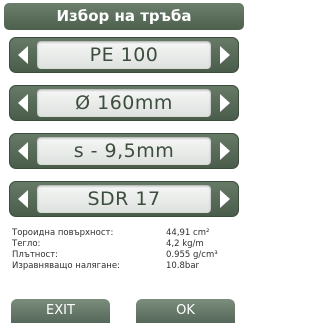 The image size is (320, 323). Describe the element at coordinates (126, 255) in the screenshot. I see `info-row-density: Плътност: 0.955 g/cm³` at that location.